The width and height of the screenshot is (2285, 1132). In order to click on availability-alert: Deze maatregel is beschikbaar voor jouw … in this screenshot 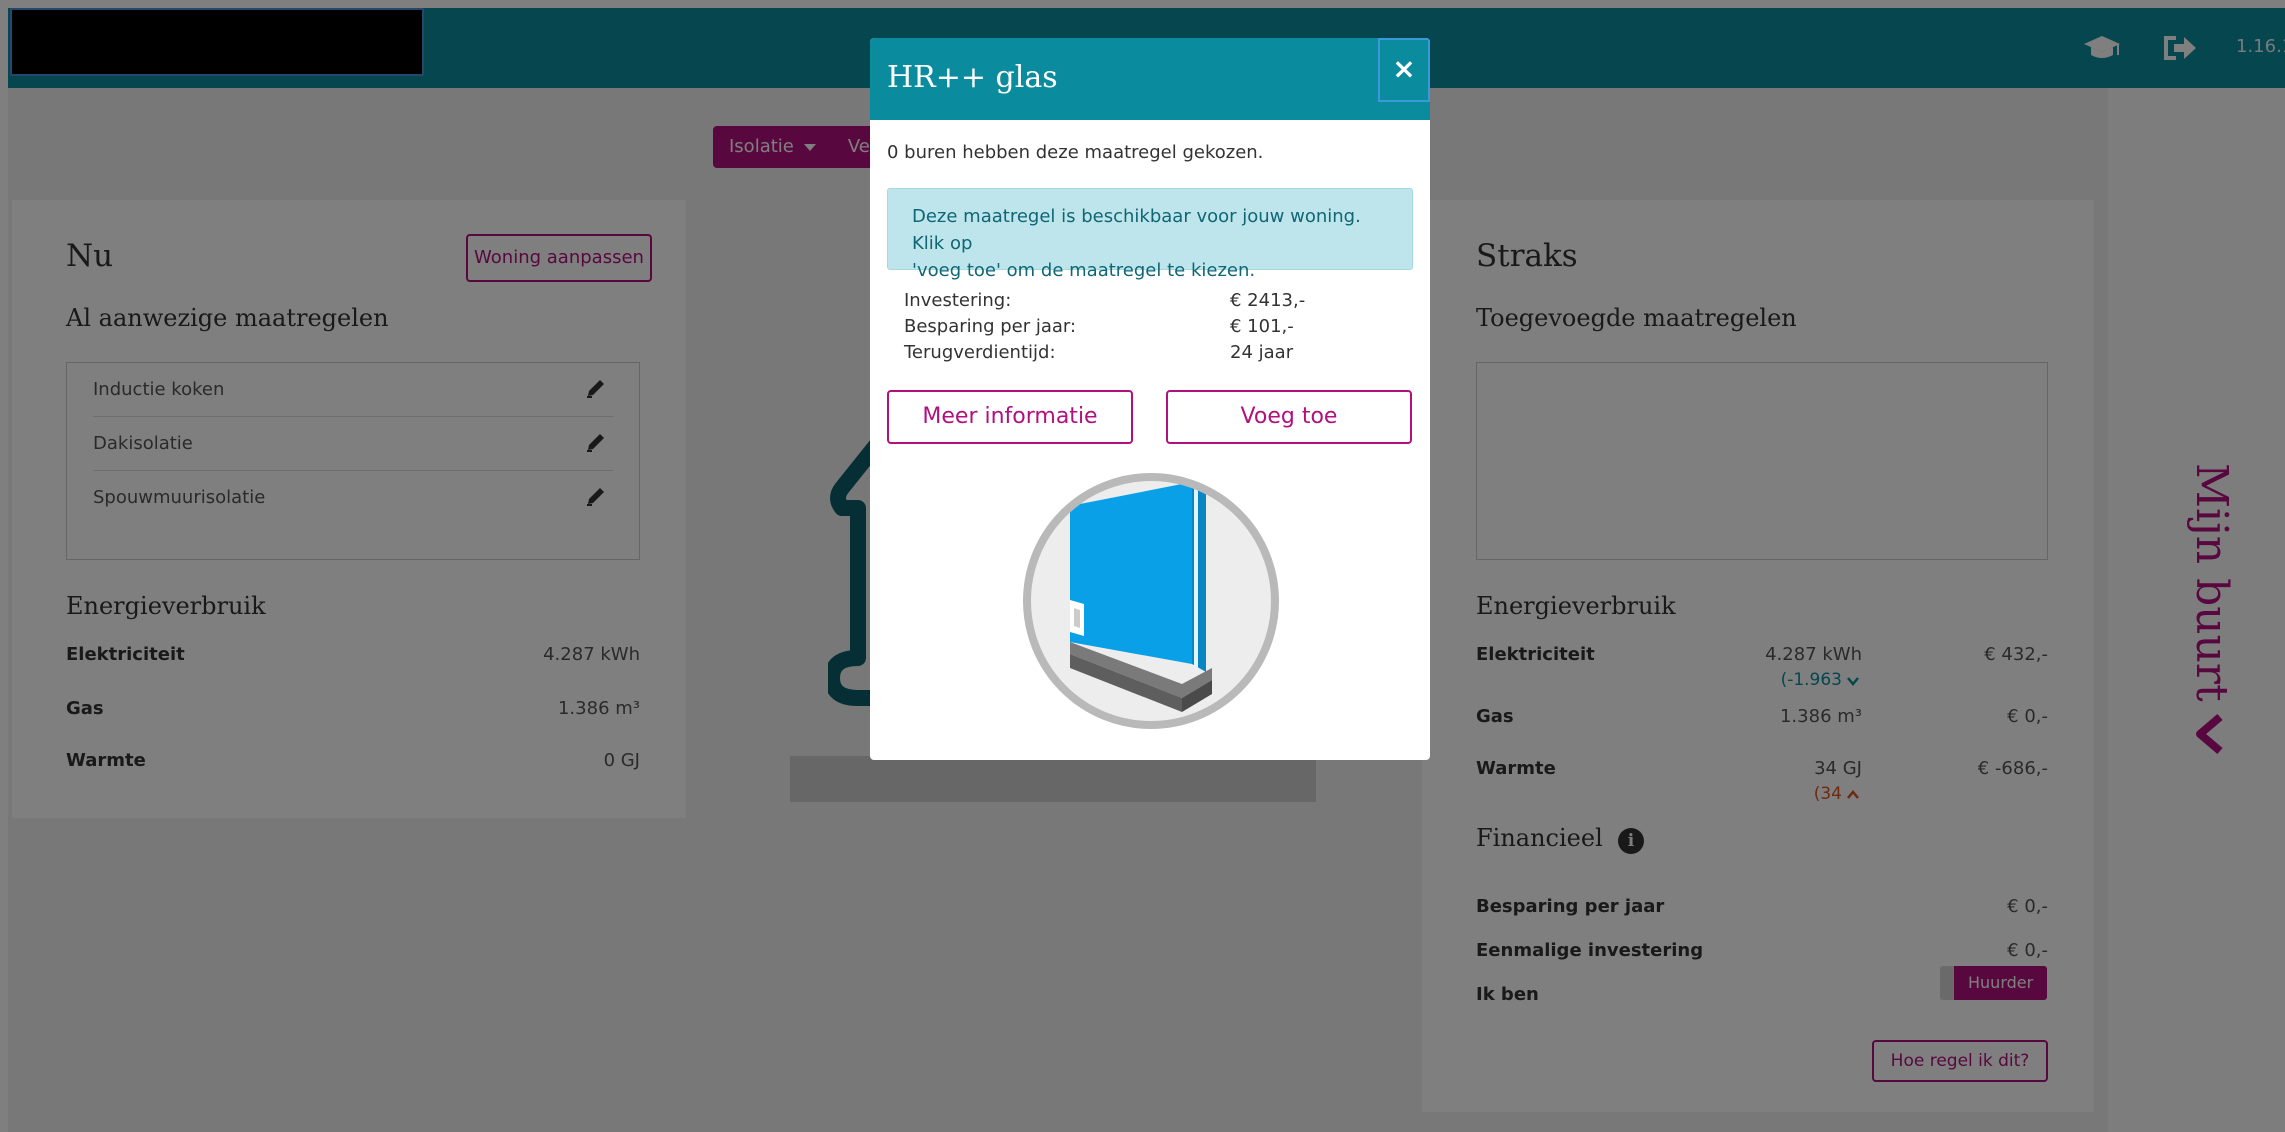, I will do `click(1150, 234)`.